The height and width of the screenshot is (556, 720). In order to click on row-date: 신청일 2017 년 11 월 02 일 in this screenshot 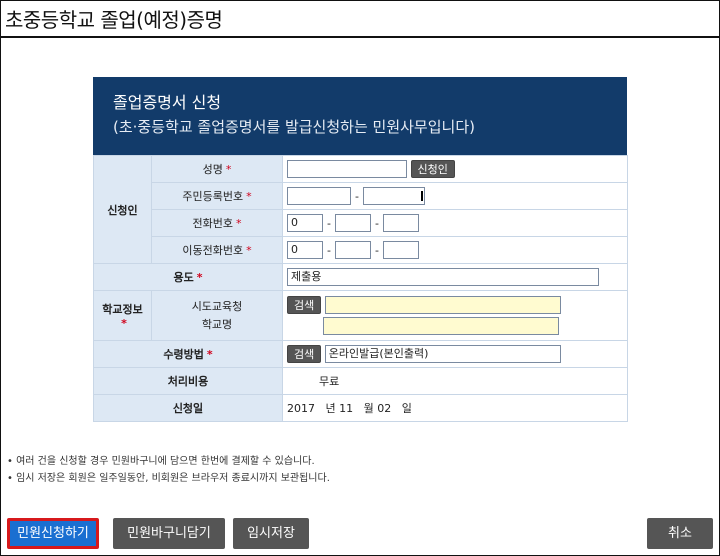, I will do `click(360, 408)`.